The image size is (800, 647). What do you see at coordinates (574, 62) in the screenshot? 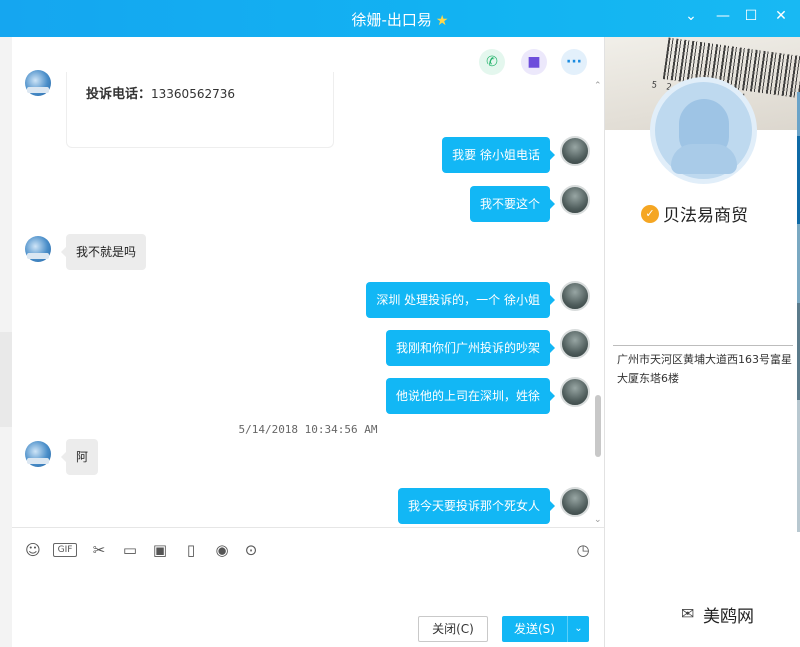
I see `more-options-button: ···` at bounding box center [574, 62].